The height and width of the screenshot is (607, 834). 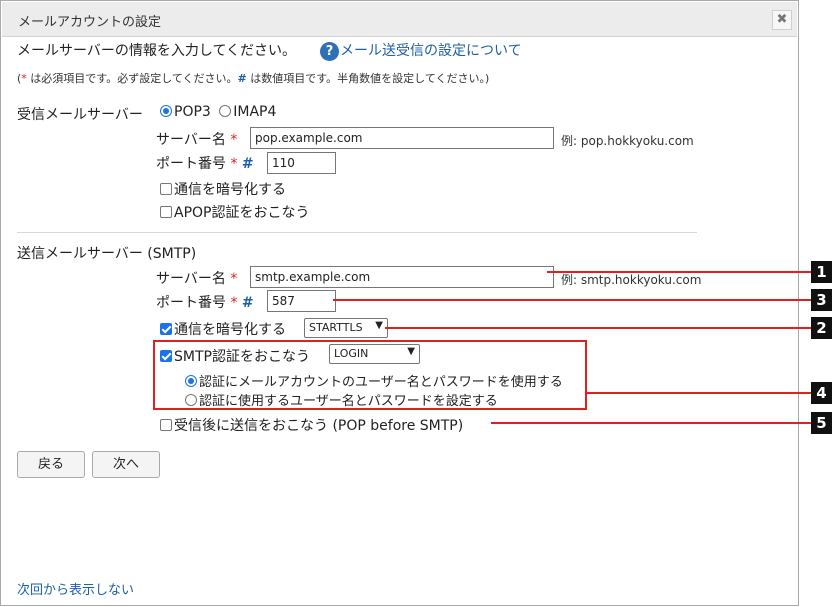 I want to click on callout-badge-3: 3, so click(x=821, y=300).